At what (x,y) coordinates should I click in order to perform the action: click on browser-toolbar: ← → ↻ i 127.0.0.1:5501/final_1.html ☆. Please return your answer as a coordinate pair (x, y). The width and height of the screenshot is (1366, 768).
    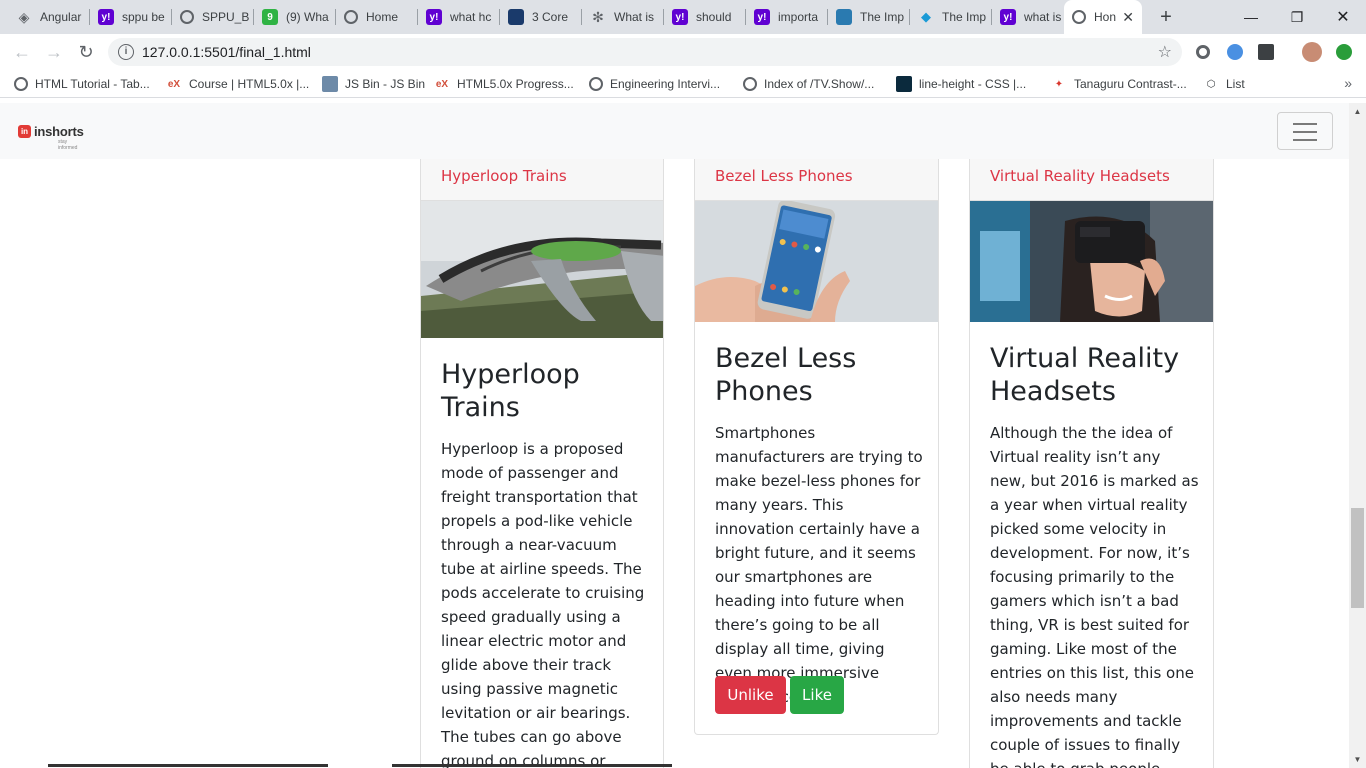
    Looking at the image, I should click on (683, 52).